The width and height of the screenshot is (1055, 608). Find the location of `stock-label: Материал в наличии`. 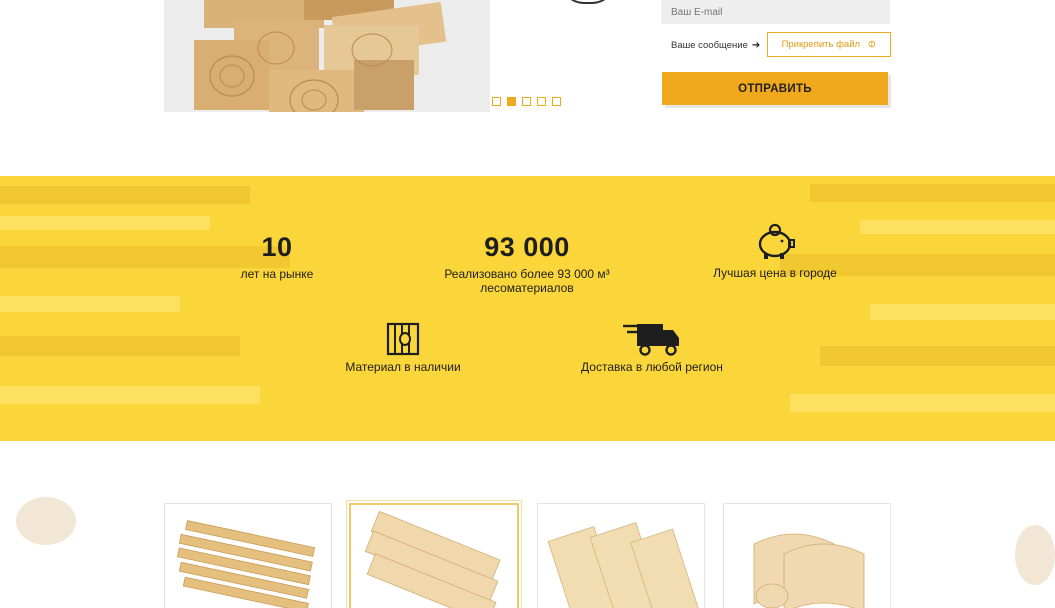

stock-label: Материал в наличии is located at coordinates (403, 367).